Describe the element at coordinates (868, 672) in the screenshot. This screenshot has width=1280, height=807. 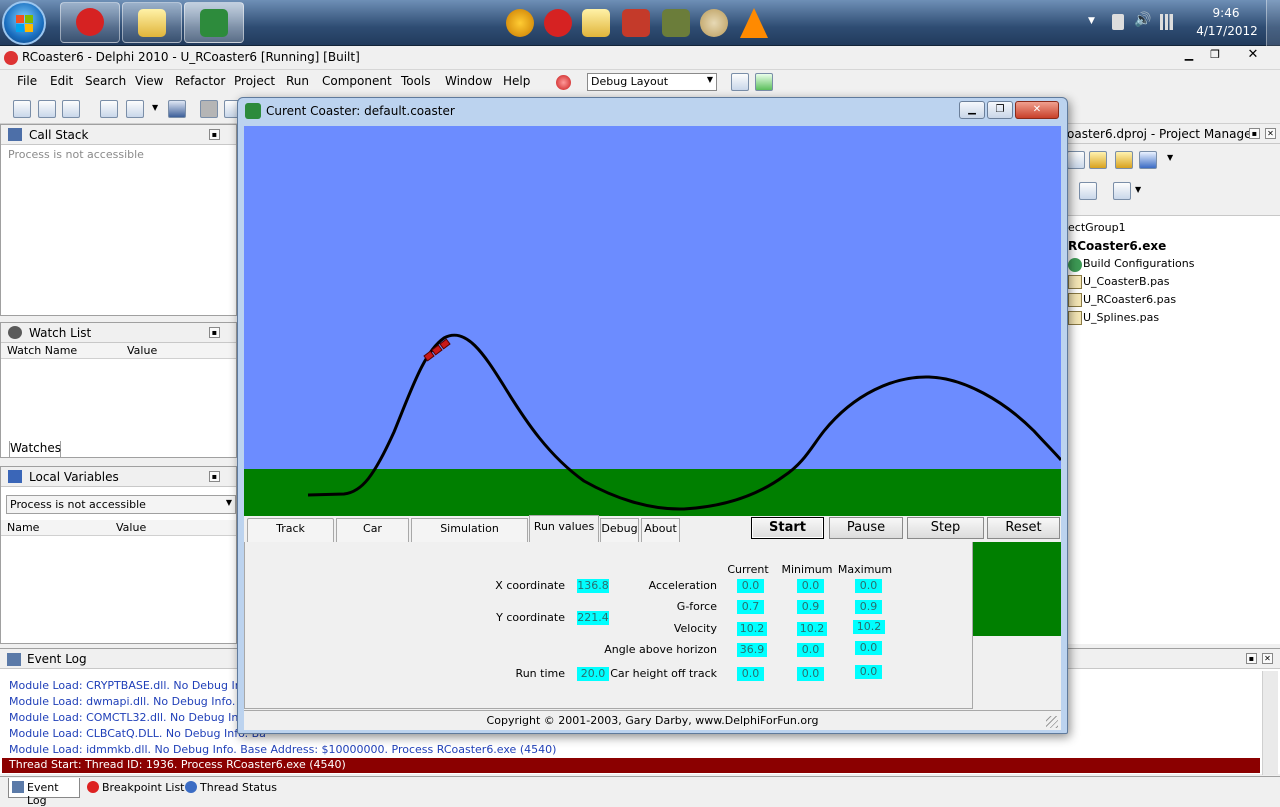
I see `car-height-max: 0.0` at that location.